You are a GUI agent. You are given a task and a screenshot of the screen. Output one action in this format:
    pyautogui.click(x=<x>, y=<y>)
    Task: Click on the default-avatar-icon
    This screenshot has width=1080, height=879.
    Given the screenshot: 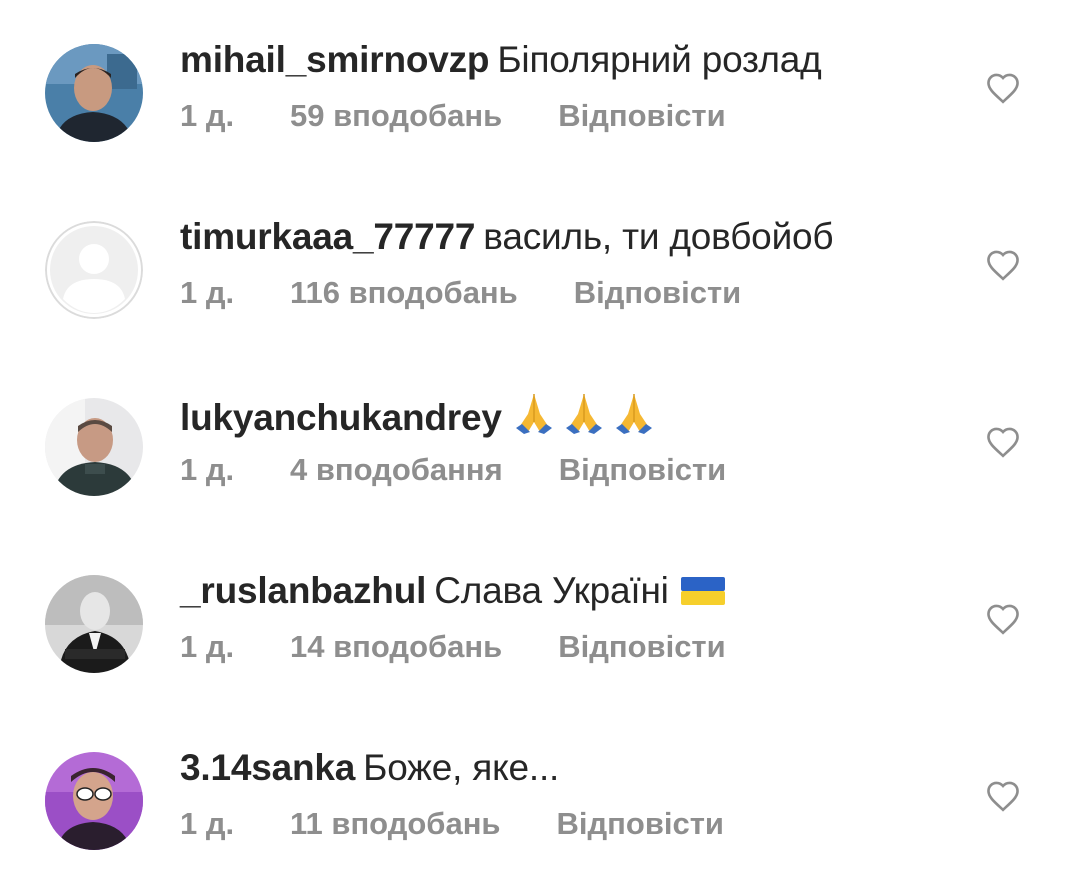 What is the action you would take?
    pyautogui.click(x=94, y=270)
    